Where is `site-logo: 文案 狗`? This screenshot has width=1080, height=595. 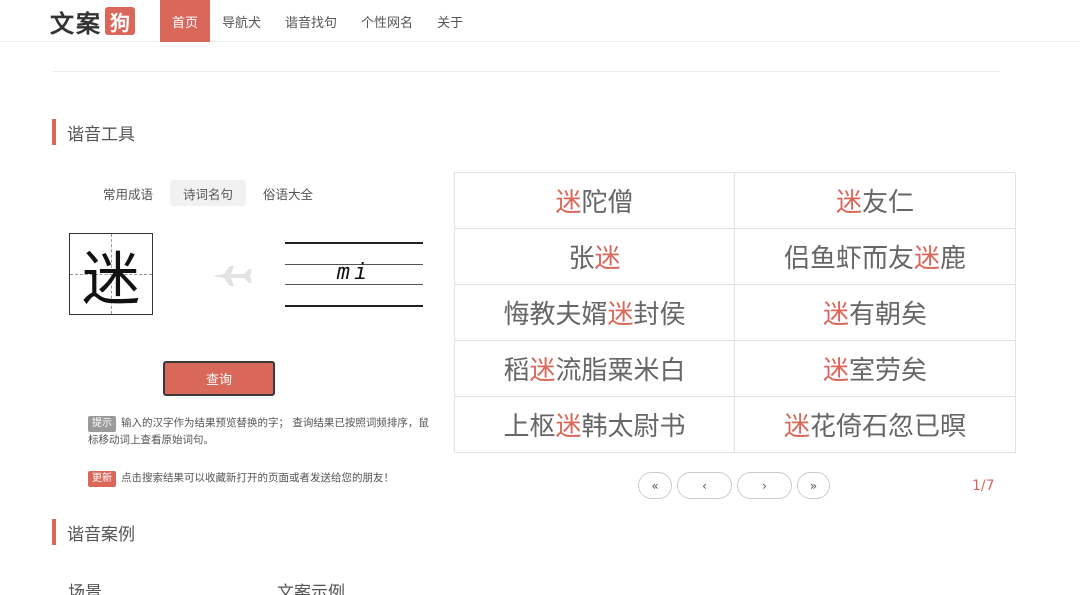
site-logo: 文案 狗 is located at coordinates (92, 22).